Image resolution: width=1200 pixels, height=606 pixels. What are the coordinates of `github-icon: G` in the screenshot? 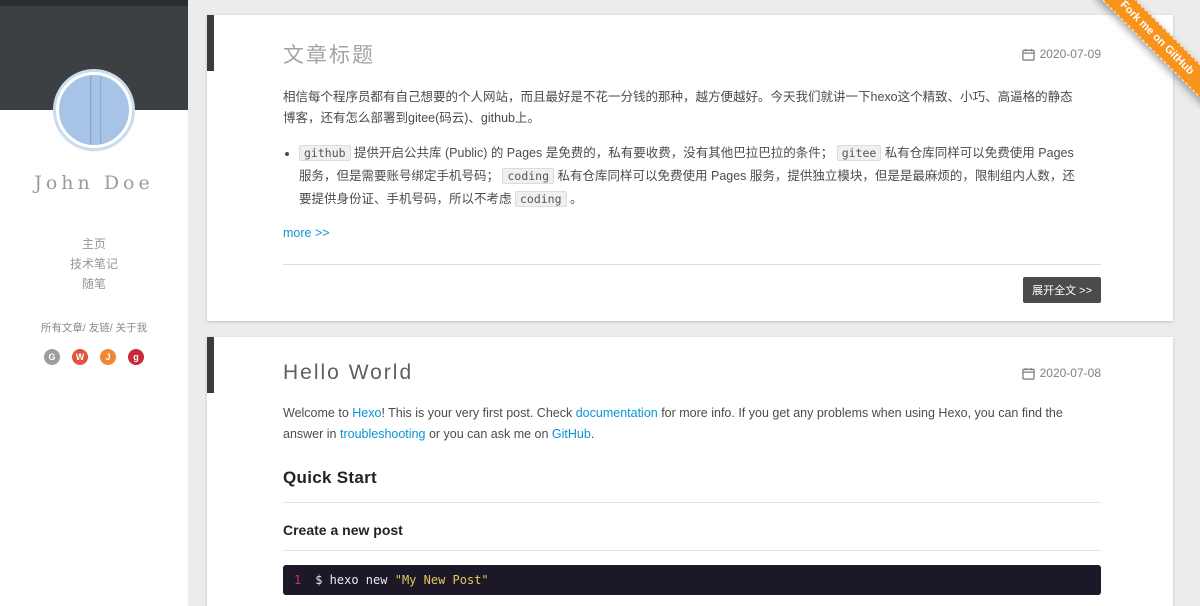 It's located at (52, 357).